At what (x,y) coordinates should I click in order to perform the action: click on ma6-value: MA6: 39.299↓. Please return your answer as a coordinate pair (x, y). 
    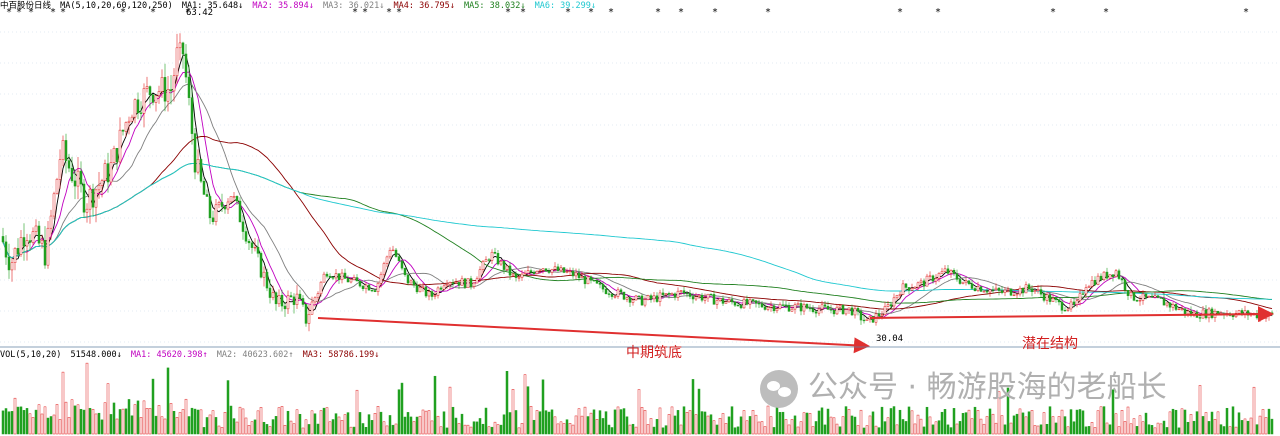
    Looking at the image, I should click on (565, 6).